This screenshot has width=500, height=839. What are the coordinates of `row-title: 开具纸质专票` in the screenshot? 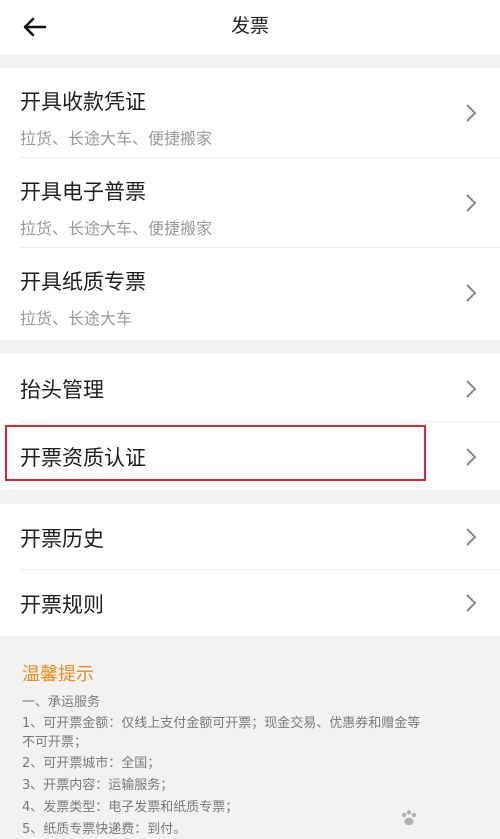 It's located at (83, 282).